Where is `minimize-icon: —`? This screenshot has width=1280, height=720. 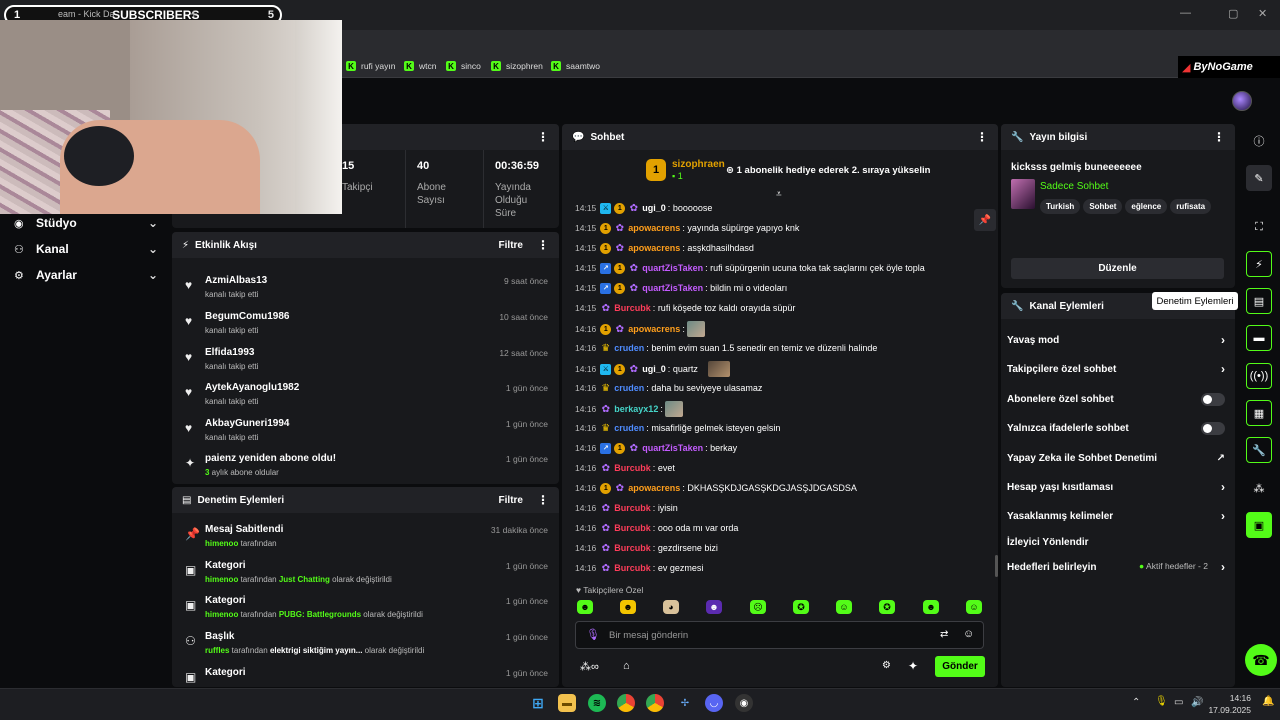 minimize-icon: — is located at coordinates (1185, 13).